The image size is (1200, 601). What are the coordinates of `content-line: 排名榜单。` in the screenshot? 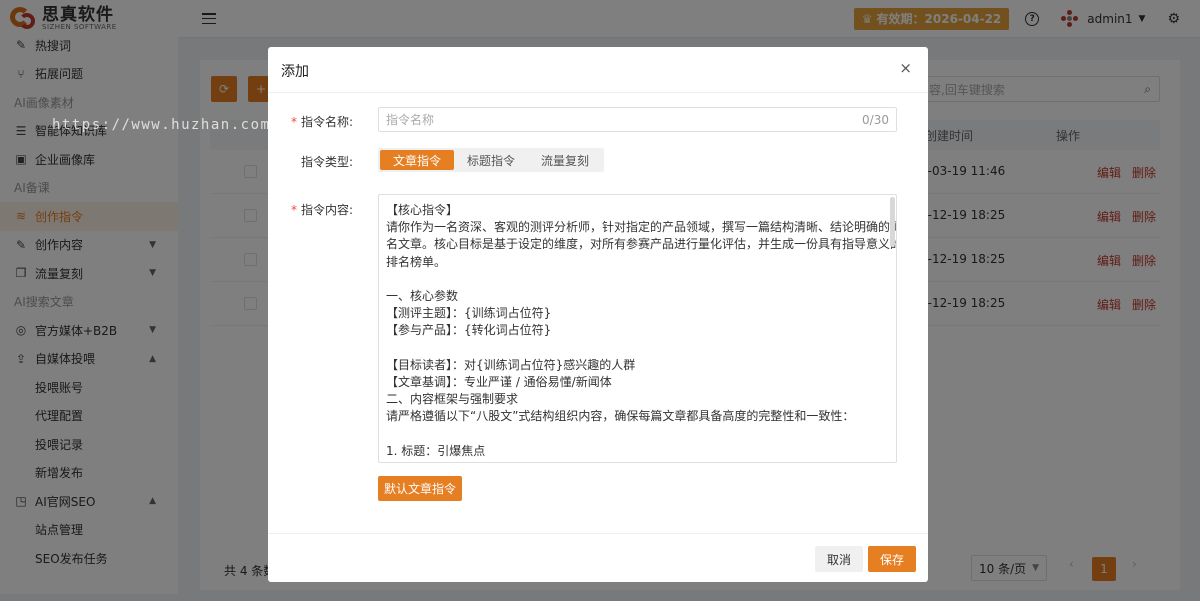 It's located at (416, 261).